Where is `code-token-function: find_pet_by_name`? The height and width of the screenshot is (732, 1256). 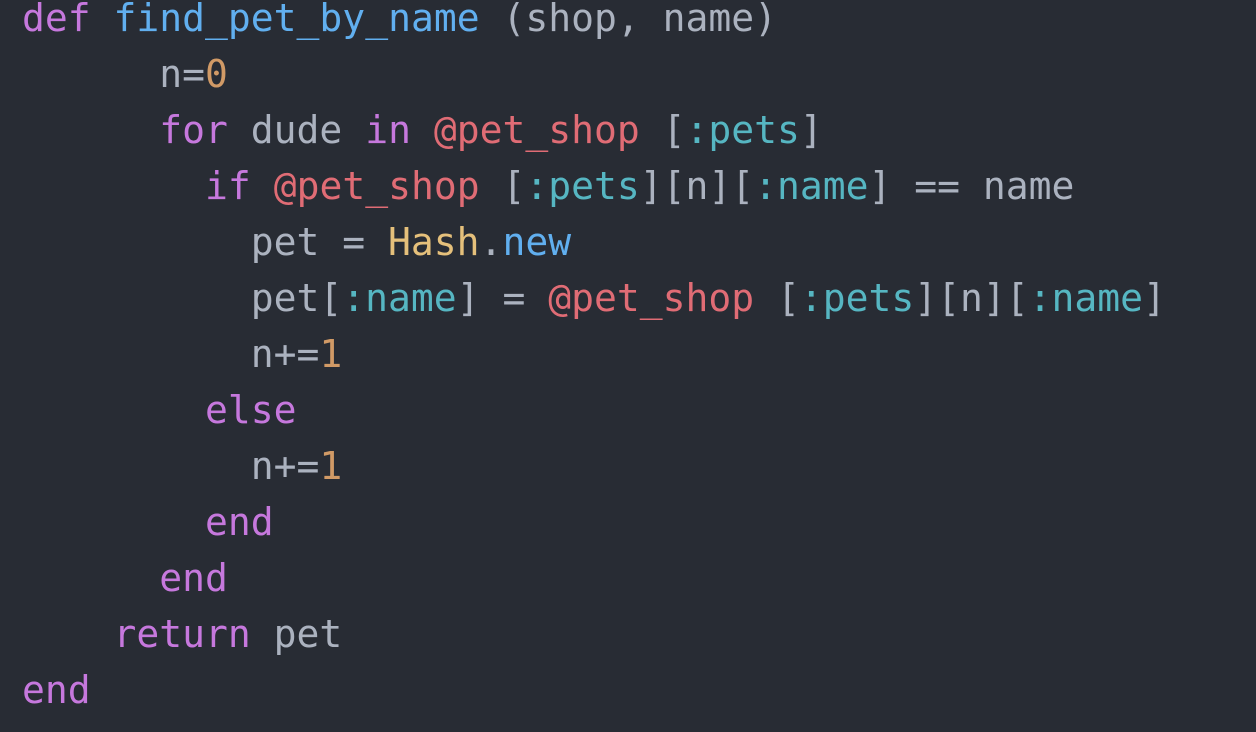
code-token-function: find_pet_by_name is located at coordinates (296, 20).